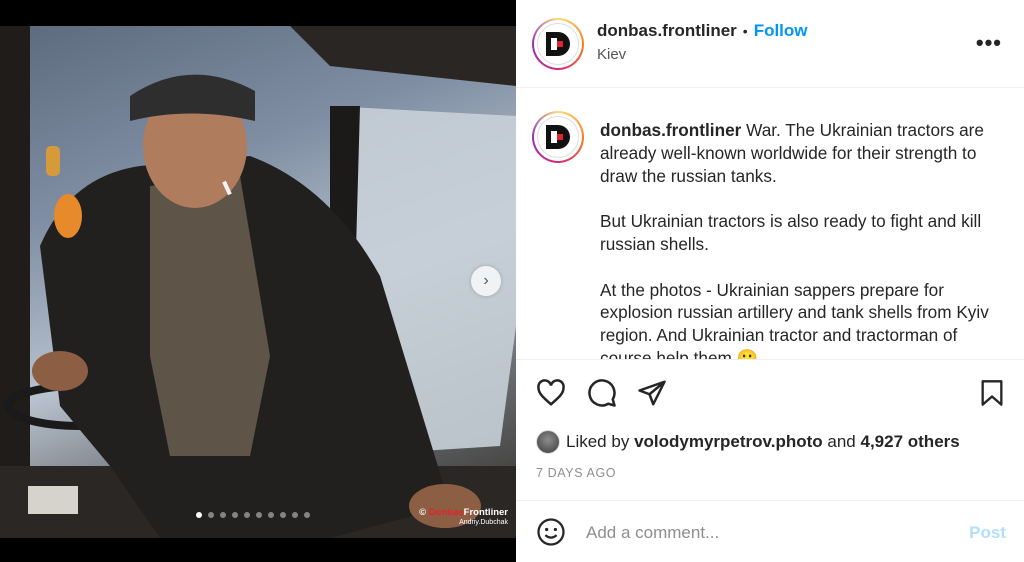  I want to click on comment-icon, so click(602, 393).